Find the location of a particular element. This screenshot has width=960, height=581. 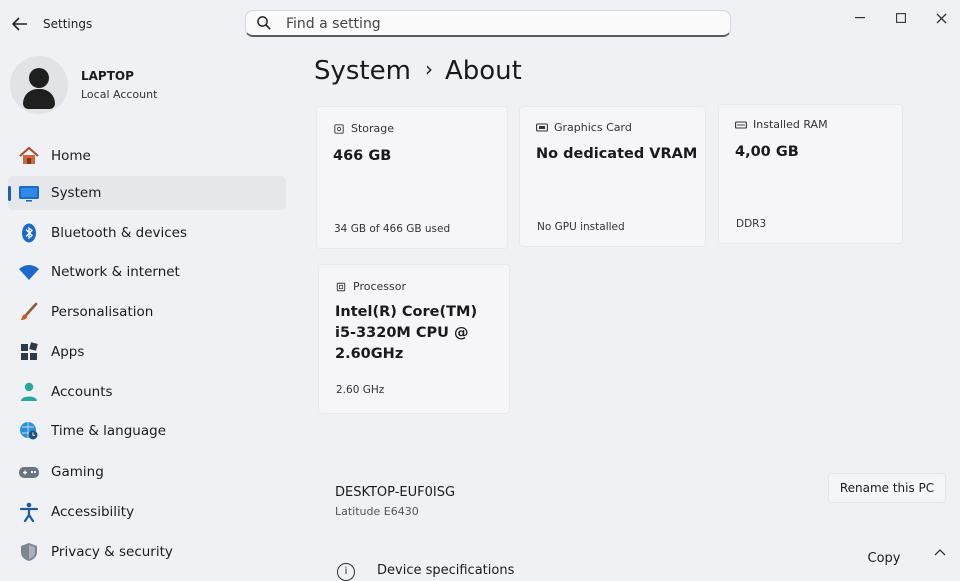

wifi-icon is located at coordinates (29, 272).